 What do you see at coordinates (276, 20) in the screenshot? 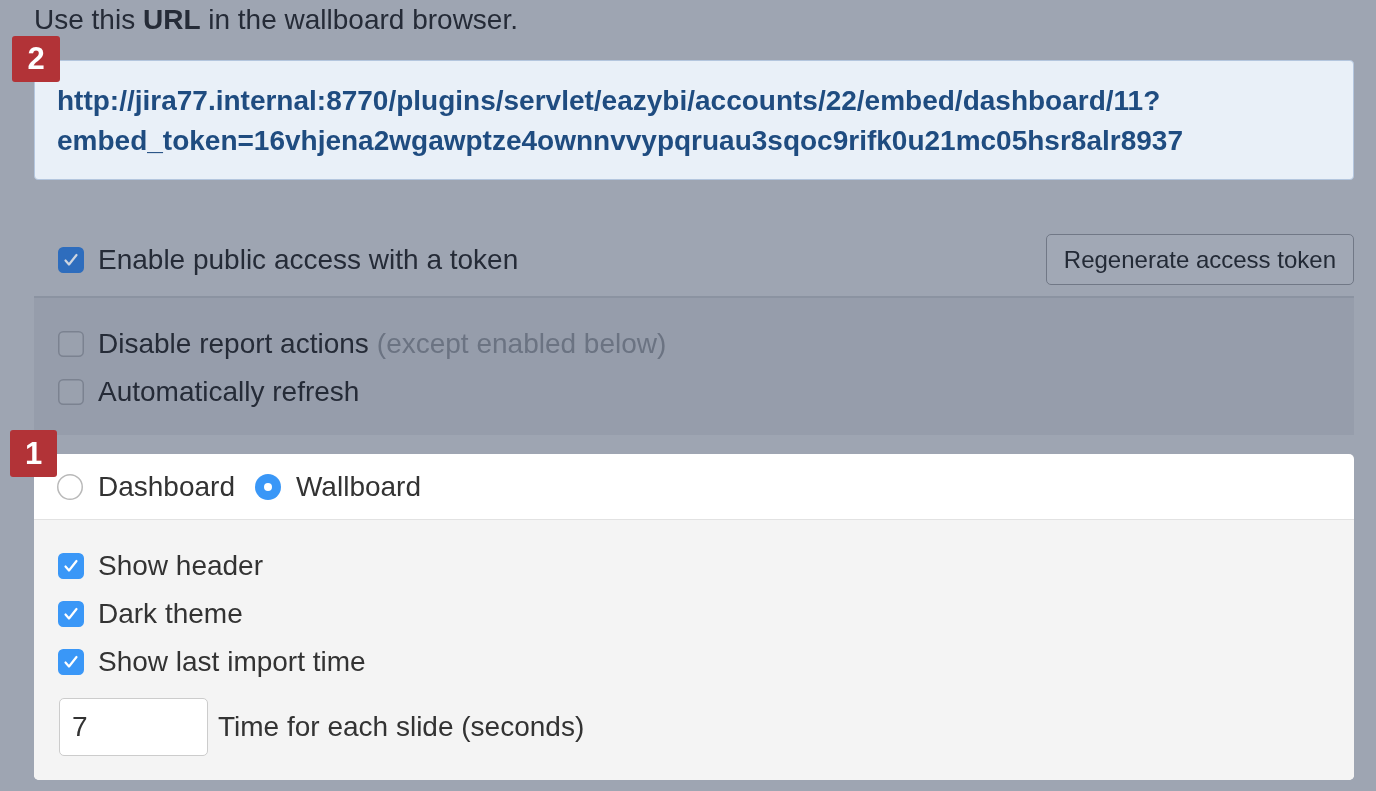
I see `instruction-text: Use this URL in the wallboard browser.` at bounding box center [276, 20].